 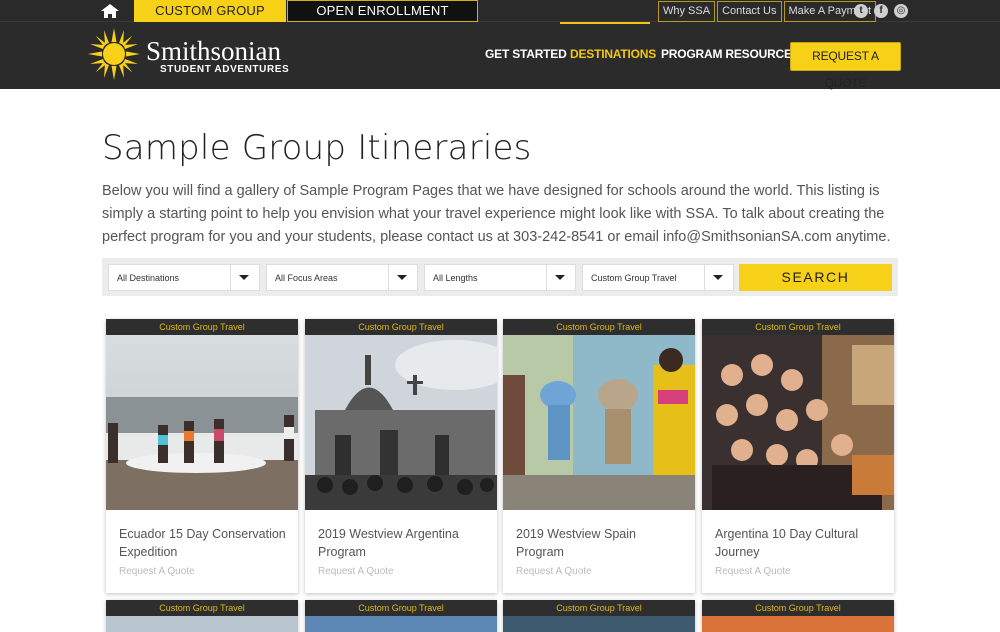 I want to click on card-title: 2019 Westview Argentina Program, so click(x=403, y=543).